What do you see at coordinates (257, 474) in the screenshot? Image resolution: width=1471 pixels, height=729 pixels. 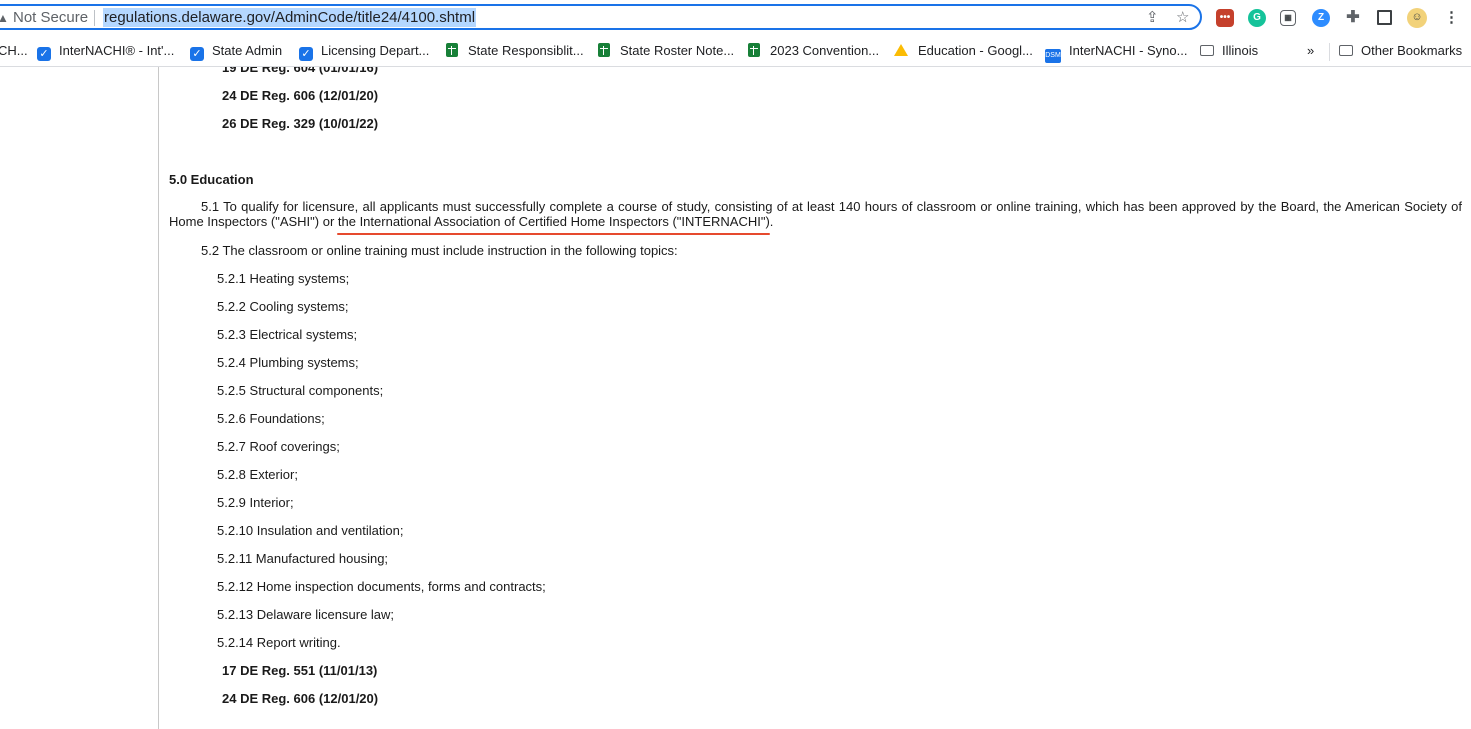 I see `topic-item: 5.2.8 Exterior;` at bounding box center [257, 474].